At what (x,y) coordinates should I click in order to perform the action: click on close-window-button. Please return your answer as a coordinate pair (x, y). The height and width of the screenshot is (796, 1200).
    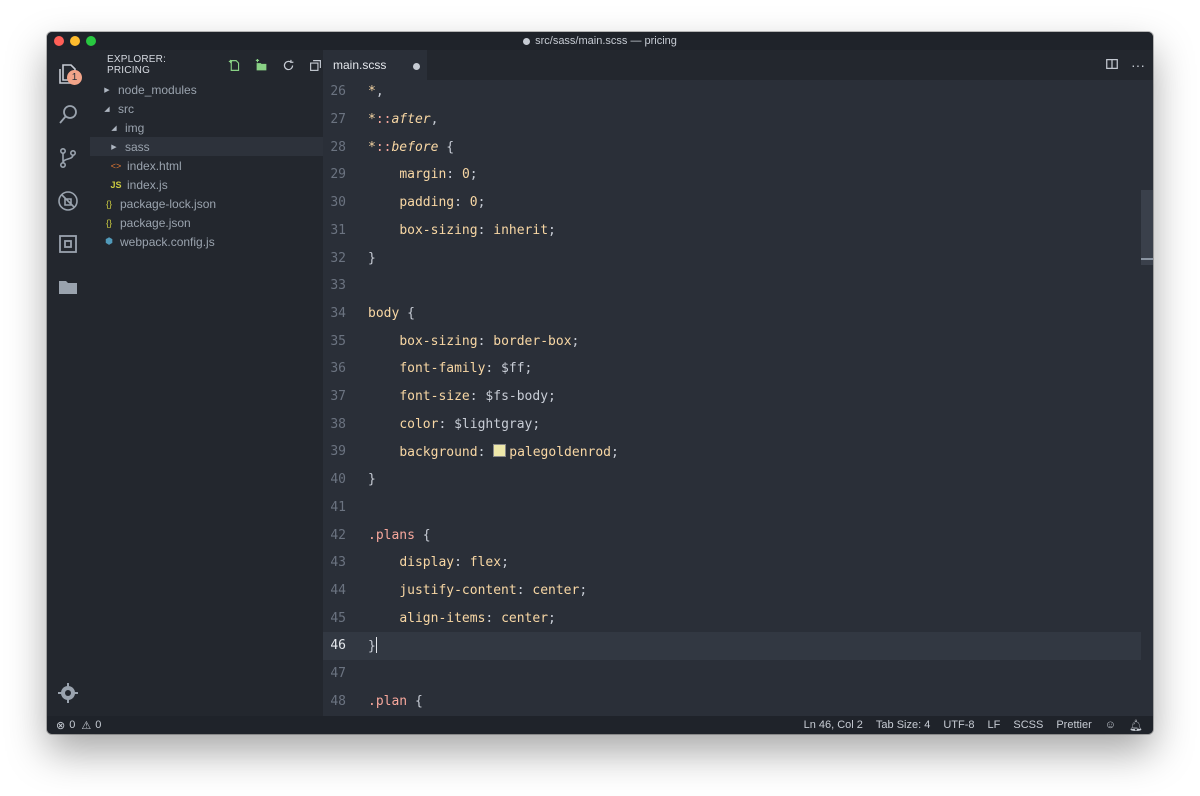
    Looking at the image, I should click on (59, 41).